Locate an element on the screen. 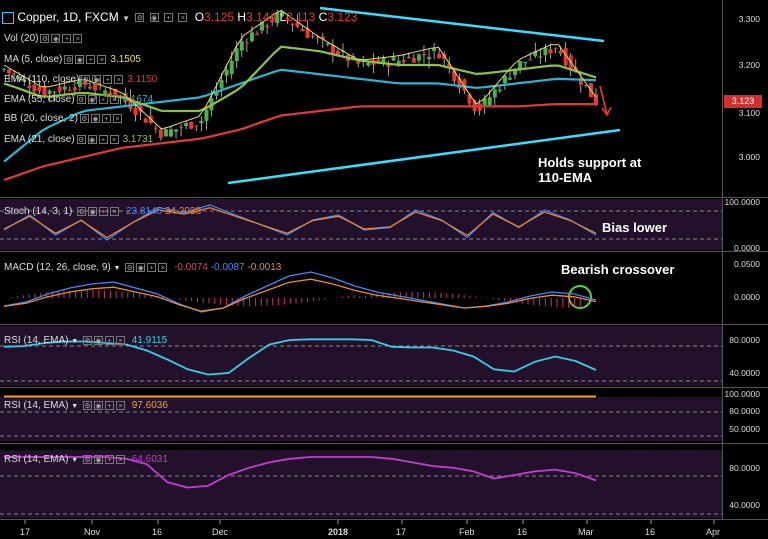 This screenshot has width=768, height=539. indicator-row: MA (5, close) ⚙ ◉ + × 3.1505 is located at coordinates (72, 60).